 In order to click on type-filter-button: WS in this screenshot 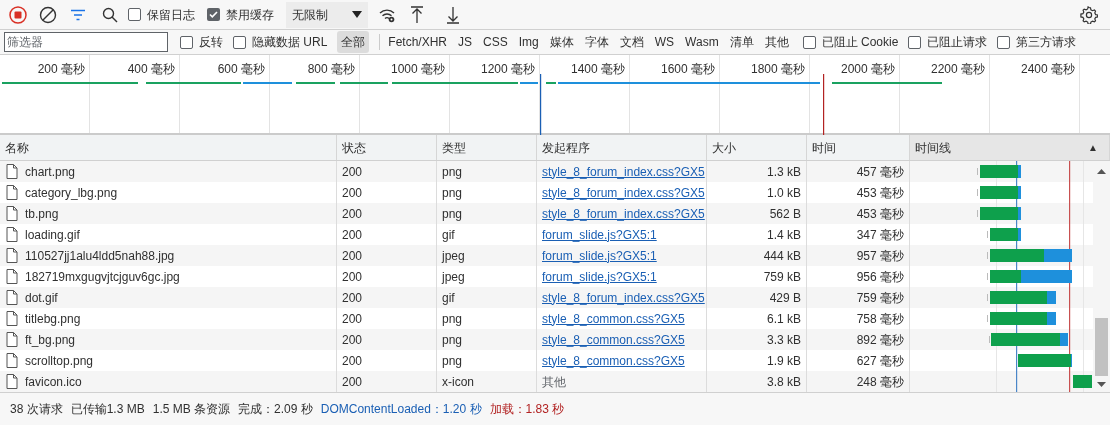, I will do `click(664, 42)`.